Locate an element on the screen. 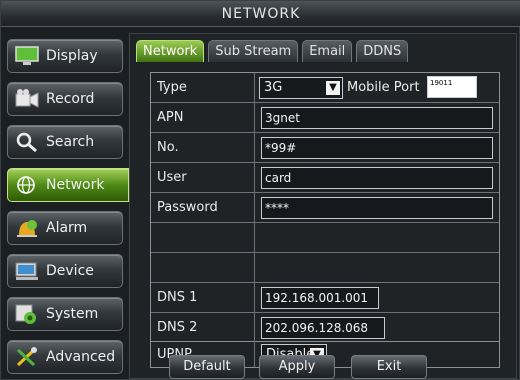 This screenshot has width=520, height=380. number-label: No. is located at coordinates (203, 147).